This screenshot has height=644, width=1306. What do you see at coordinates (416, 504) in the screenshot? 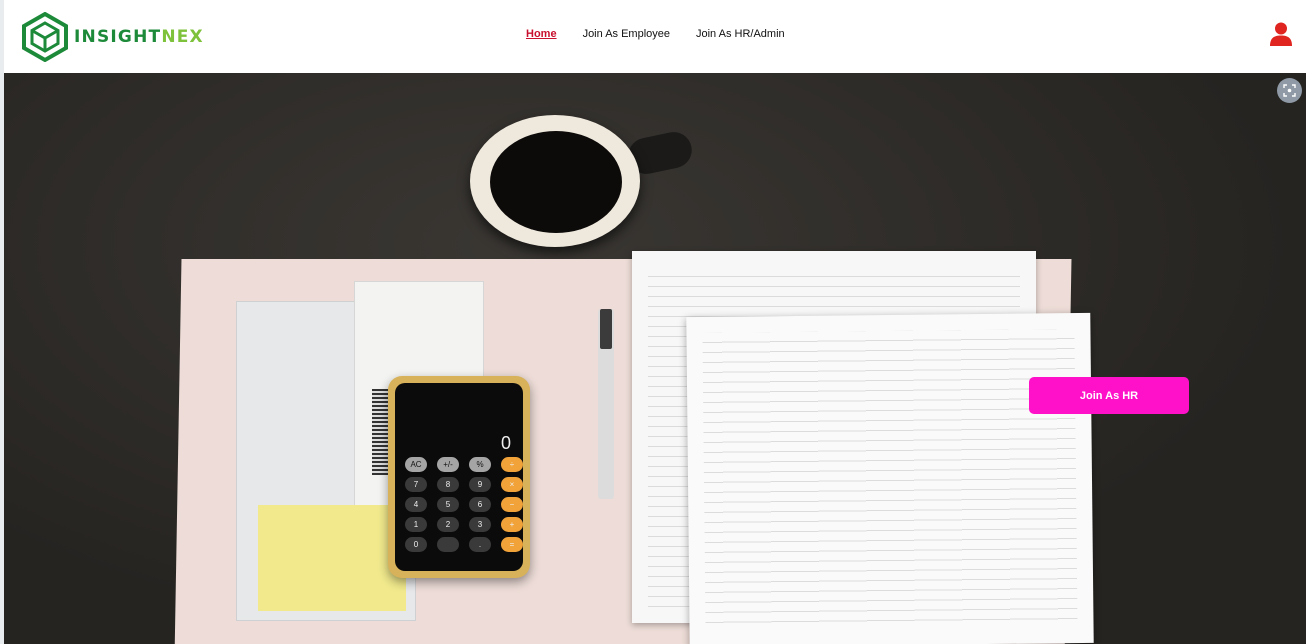
I see `calc-key: 4` at bounding box center [416, 504].